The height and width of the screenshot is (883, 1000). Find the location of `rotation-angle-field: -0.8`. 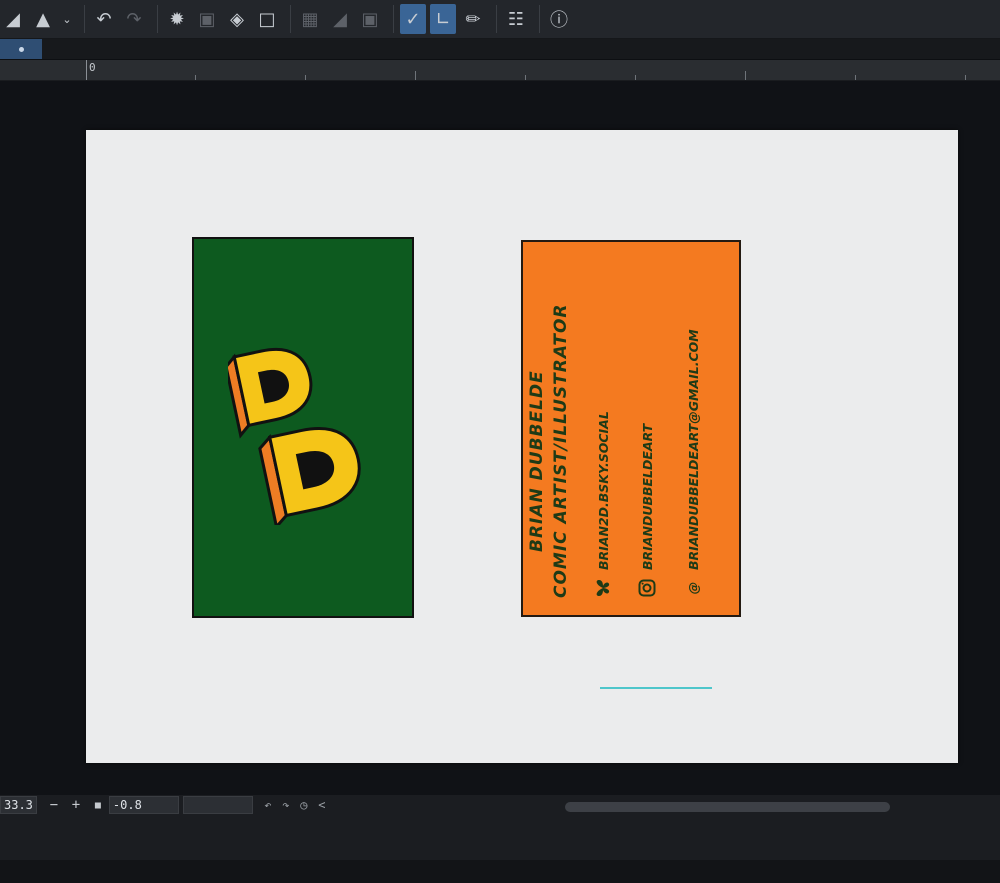

rotation-angle-field: -0.8 is located at coordinates (143, 805).